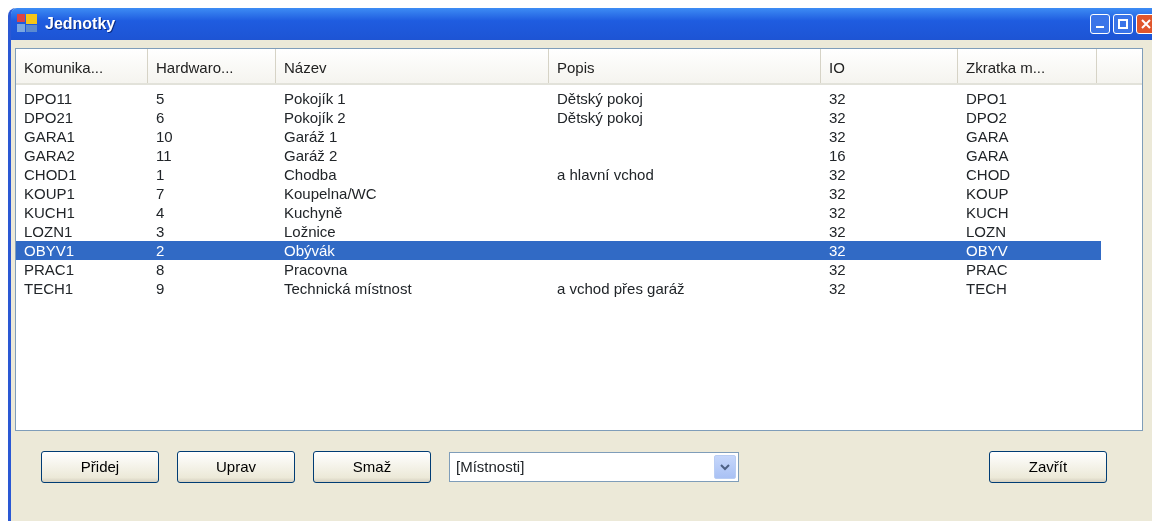  What do you see at coordinates (986, 117) in the screenshot?
I see `table-cell: DPO2` at bounding box center [986, 117].